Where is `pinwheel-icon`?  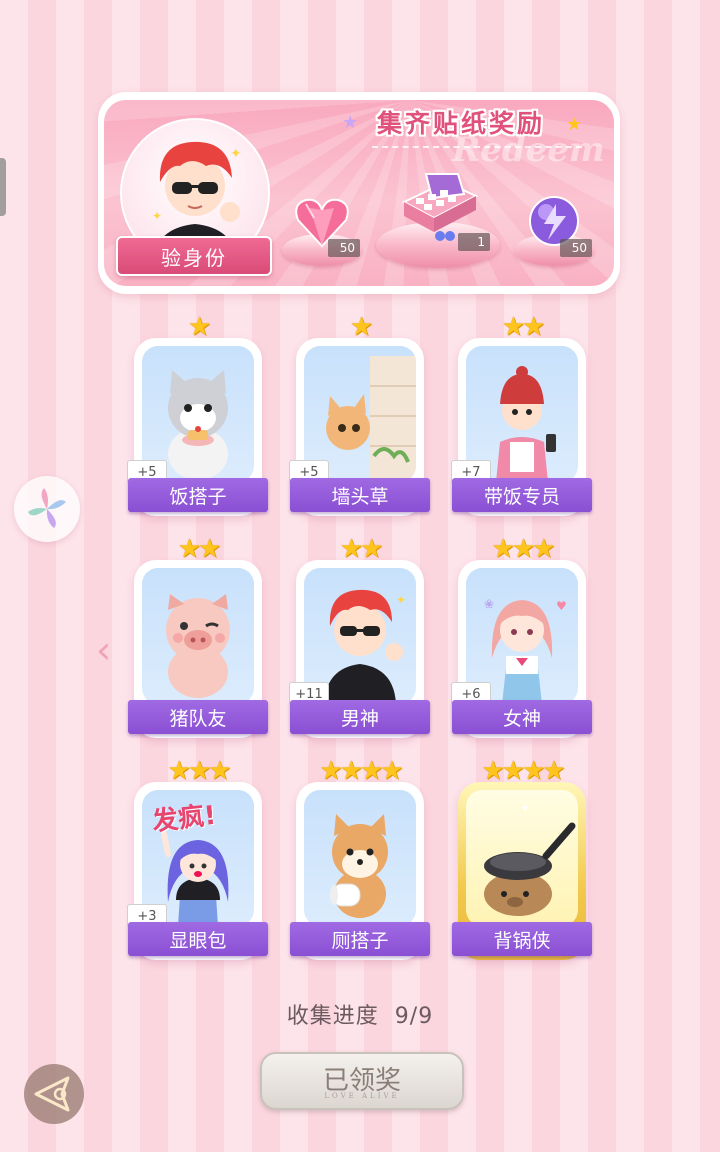
pinwheel-icon is located at coordinates (47, 508).